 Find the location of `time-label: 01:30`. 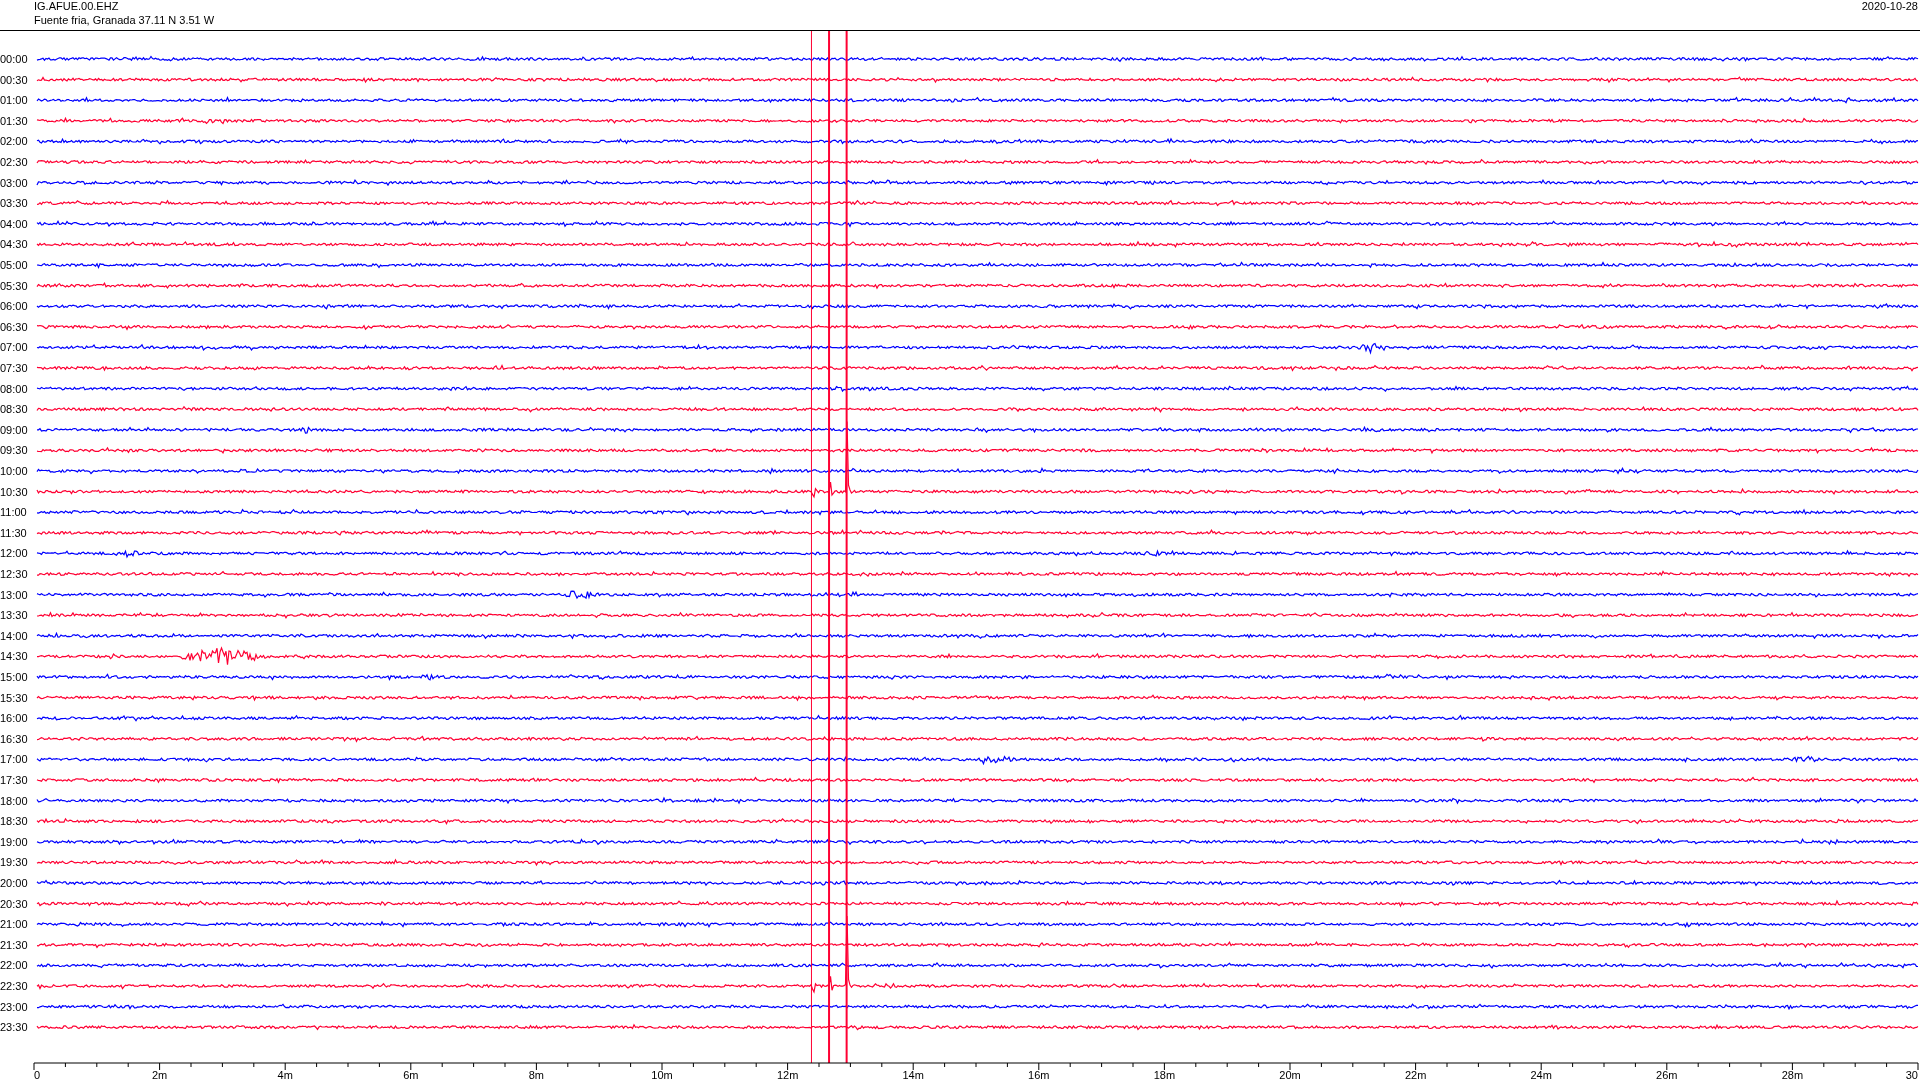

time-label: 01:30 is located at coordinates (14, 120).